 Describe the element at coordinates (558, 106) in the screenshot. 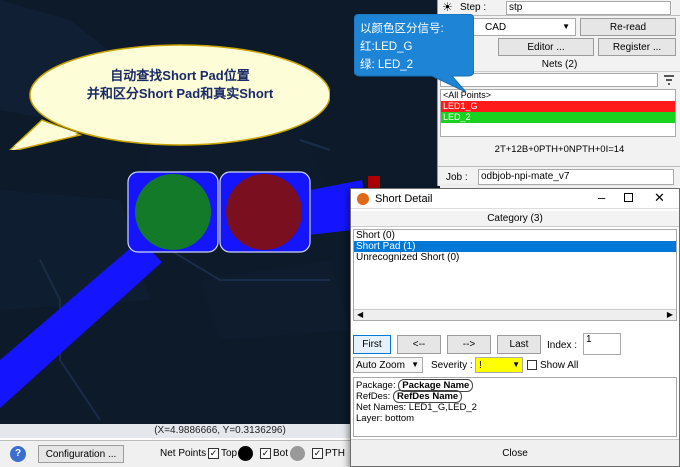

I see `net-item-led1g: LED1_G` at that location.